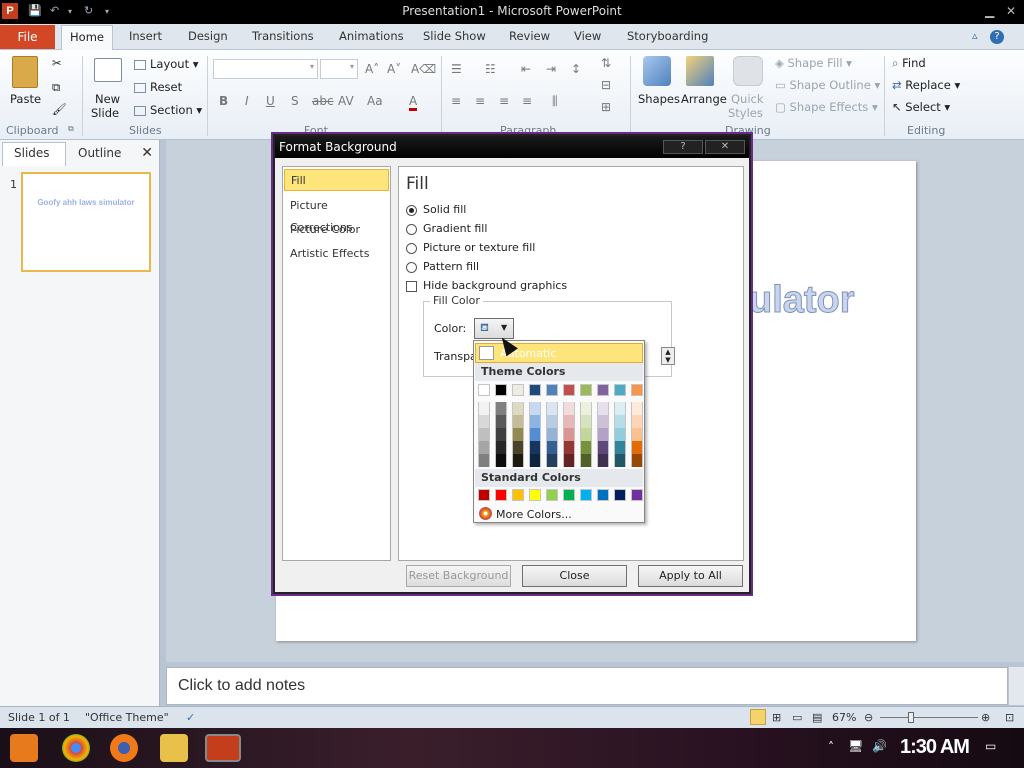 This screenshot has width=1024, height=768. I want to click on tab-view: View, so click(587, 36).